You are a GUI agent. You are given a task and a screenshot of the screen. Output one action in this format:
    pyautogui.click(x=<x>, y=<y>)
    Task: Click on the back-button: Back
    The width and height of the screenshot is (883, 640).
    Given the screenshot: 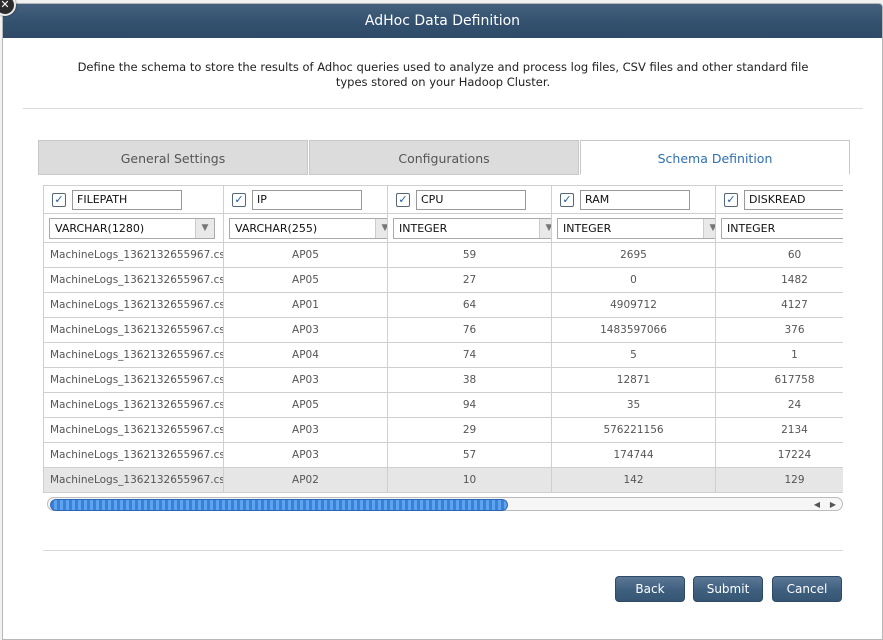 What is the action you would take?
    pyautogui.click(x=650, y=589)
    